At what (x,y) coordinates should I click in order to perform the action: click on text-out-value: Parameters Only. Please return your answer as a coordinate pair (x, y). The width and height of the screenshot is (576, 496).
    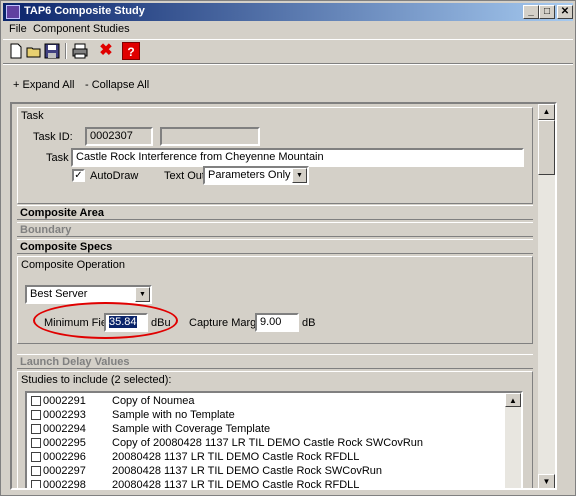
    Looking at the image, I should click on (249, 175).